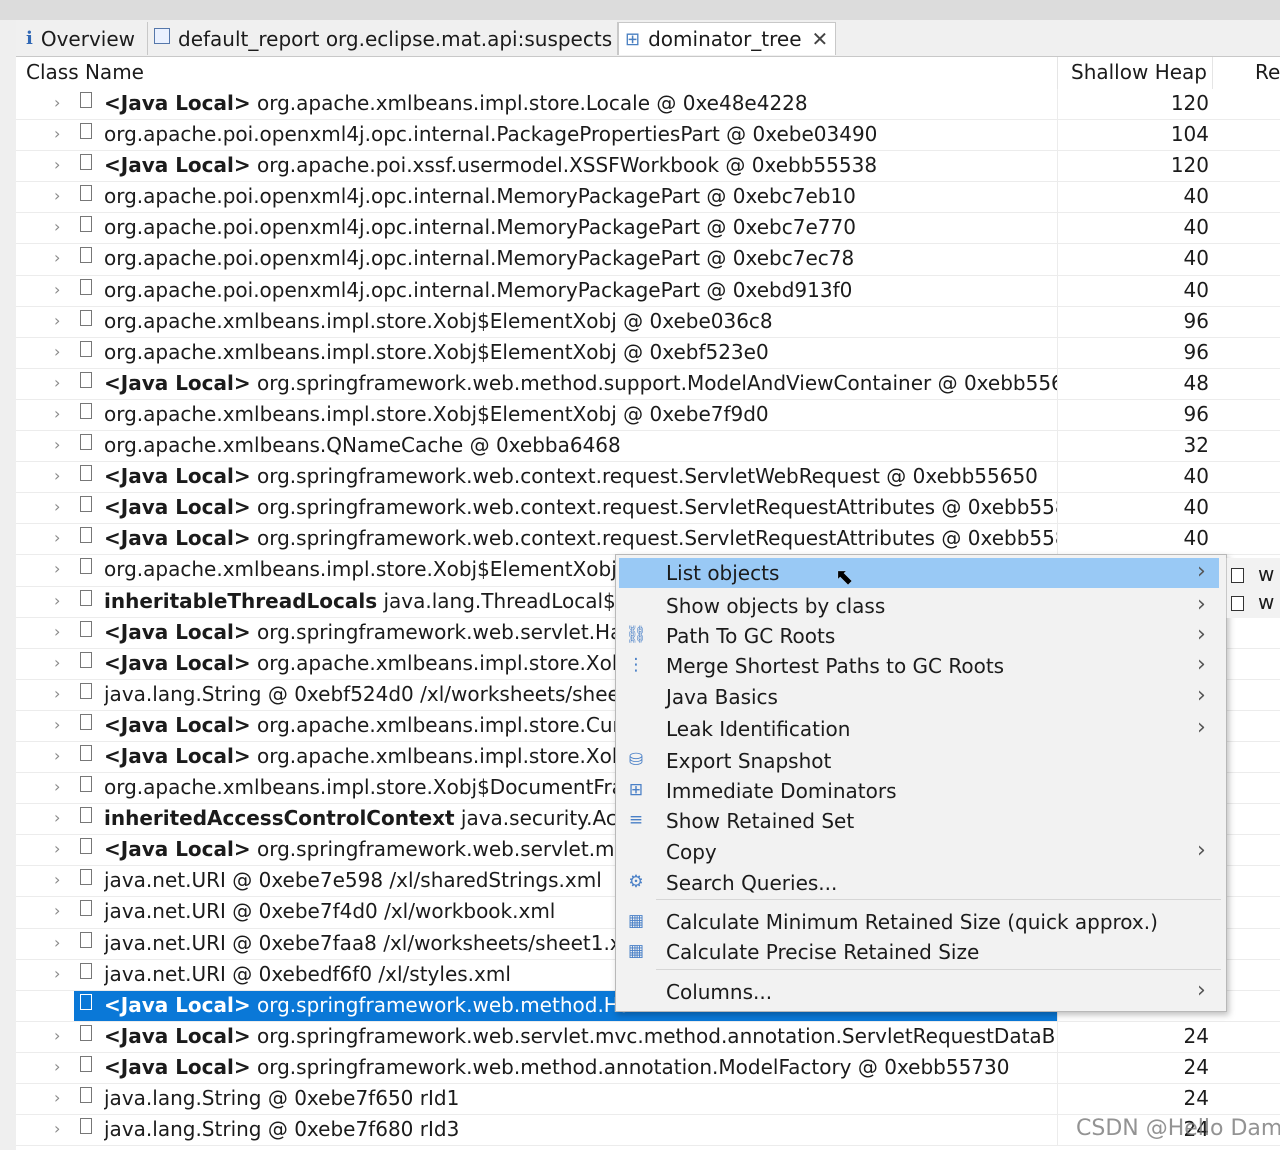 This screenshot has width=1280, height=1150. What do you see at coordinates (1139, 72) in the screenshot?
I see `column-header-shallow-heap: Shallow Heap` at bounding box center [1139, 72].